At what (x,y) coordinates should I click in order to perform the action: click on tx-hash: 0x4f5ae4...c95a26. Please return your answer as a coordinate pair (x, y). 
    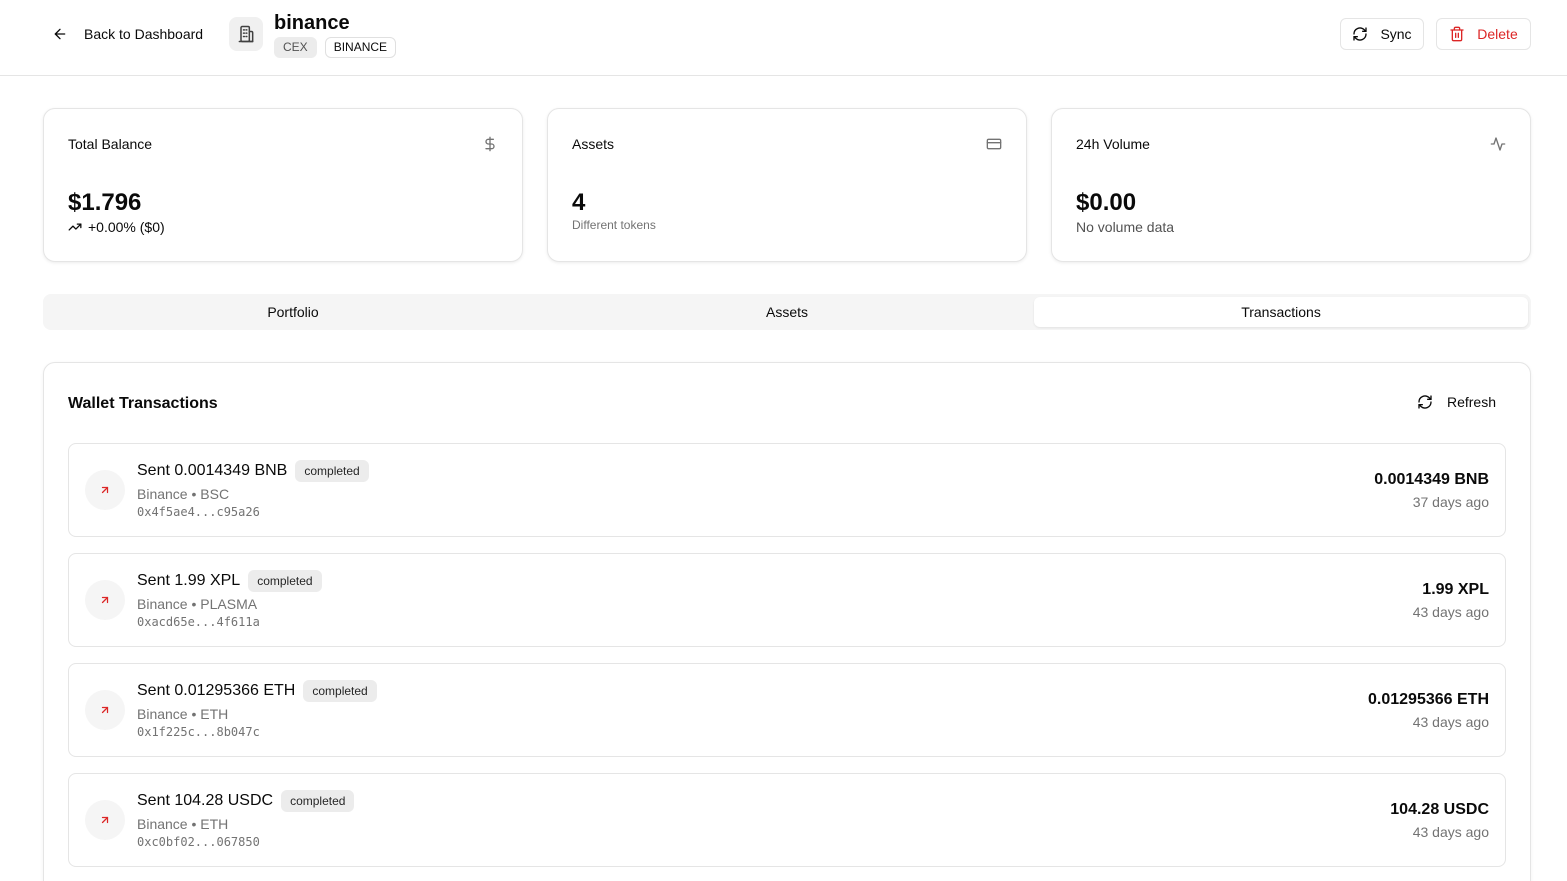
    Looking at the image, I should click on (198, 512).